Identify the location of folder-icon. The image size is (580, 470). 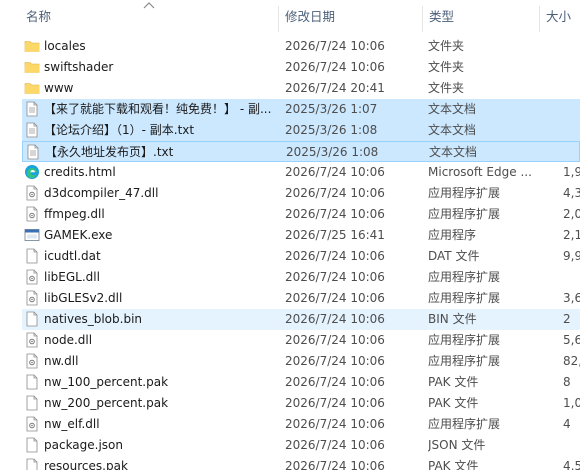
(32, 67).